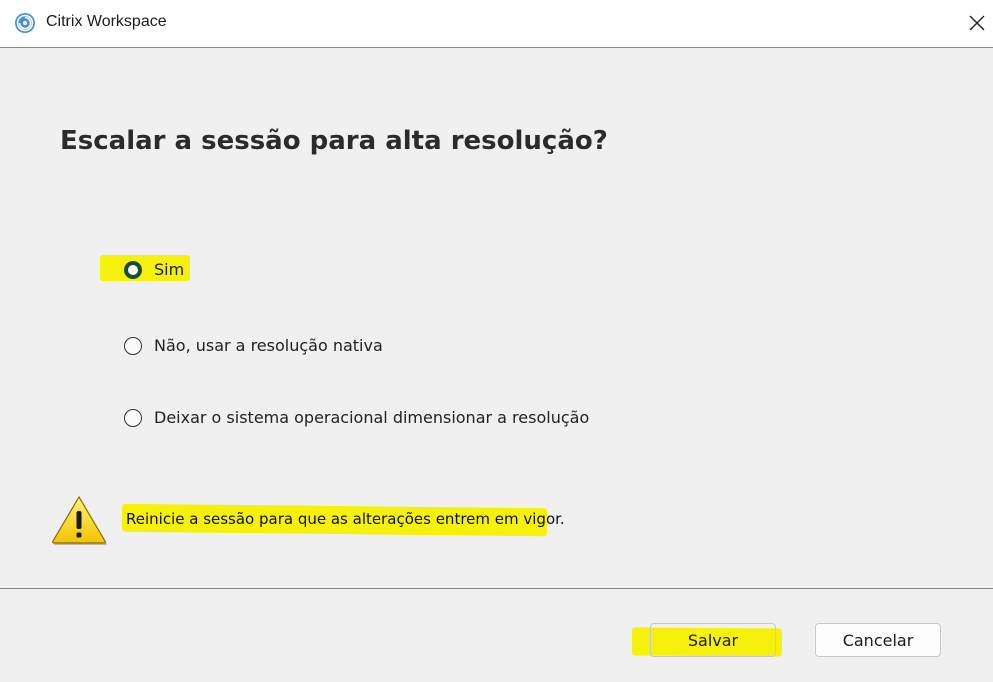 This screenshot has height=682, width=993. I want to click on radio-option-native-resolution: Não, usar a resolução nativa, so click(259, 347).